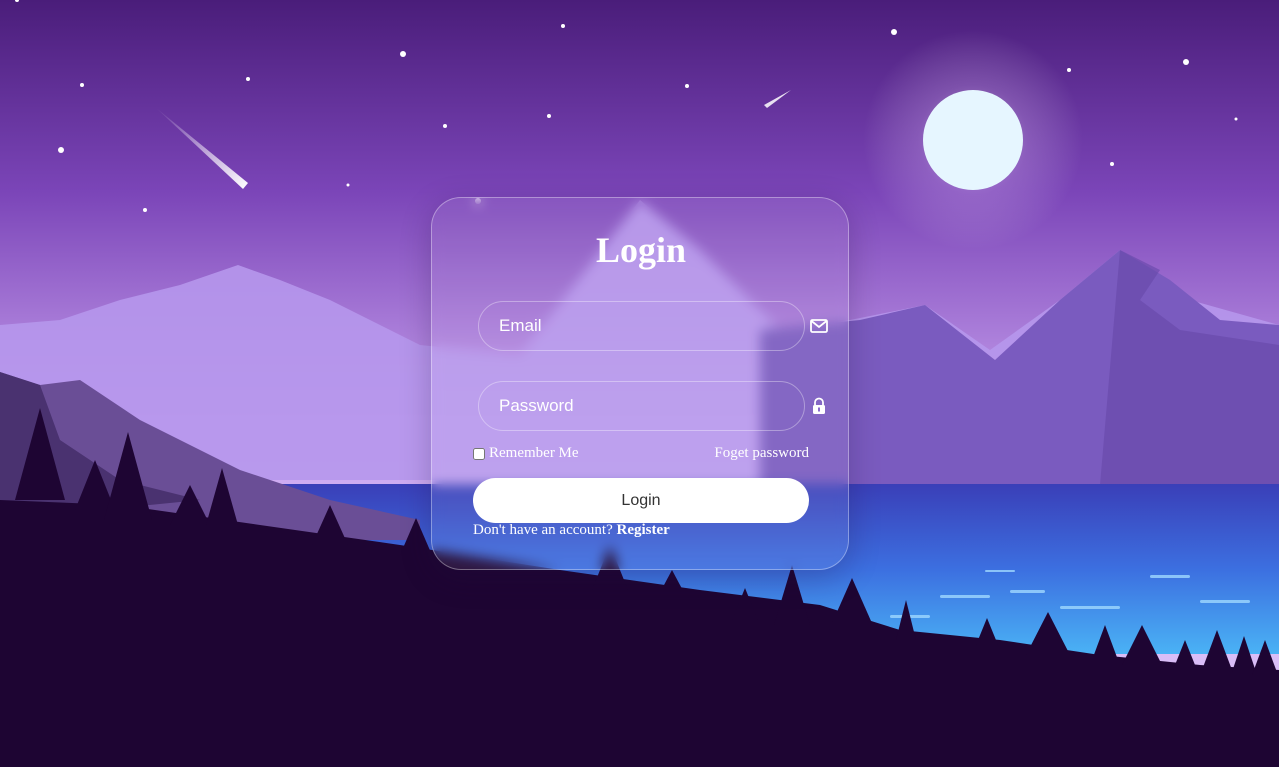 This screenshot has height=767, width=1279. I want to click on password-field-group, so click(664, 406).